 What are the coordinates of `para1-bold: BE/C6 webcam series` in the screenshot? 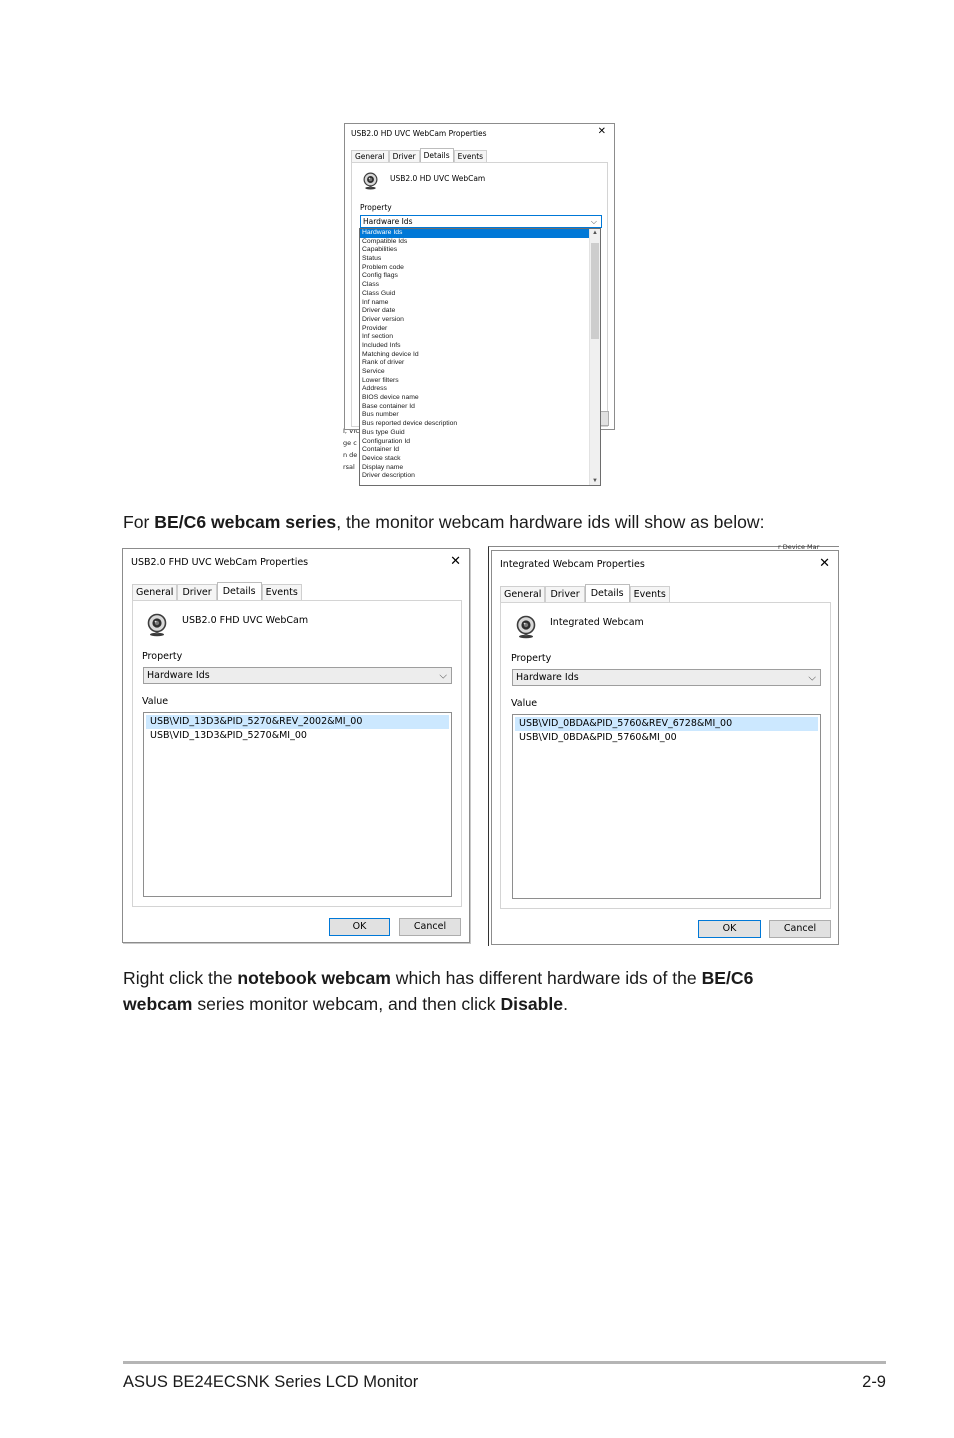 It's located at (245, 522).